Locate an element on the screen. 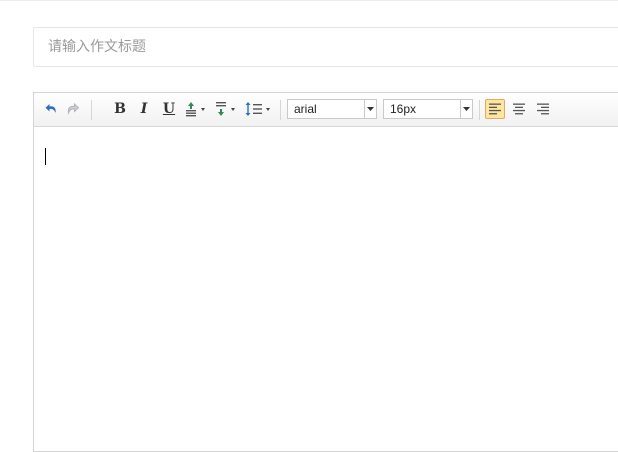 The width and height of the screenshot is (618, 452). font-size-dropdown is located at coordinates (466, 109).